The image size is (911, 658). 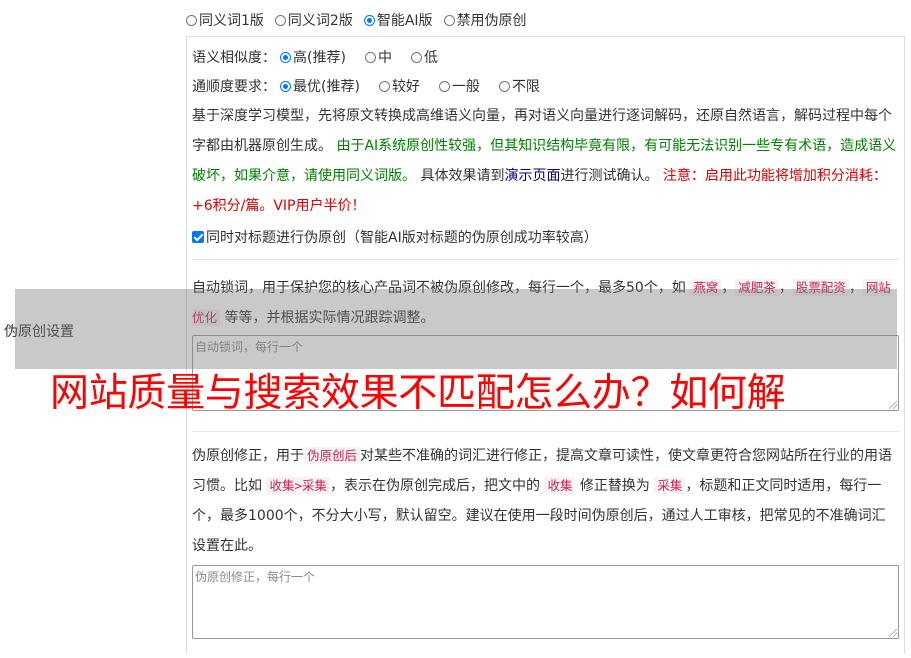 What do you see at coordinates (371, 86) in the screenshot?
I see `fluency-row: 通顺度要求： 最优(推荐) 较好 一般 不限` at bounding box center [371, 86].